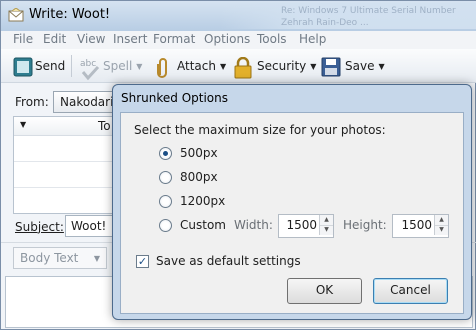 The height and width of the screenshot is (330, 476). What do you see at coordinates (66, 126) in the screenshot?
I see `recipient-header: ▼ To` at bounding box center [66, 126].